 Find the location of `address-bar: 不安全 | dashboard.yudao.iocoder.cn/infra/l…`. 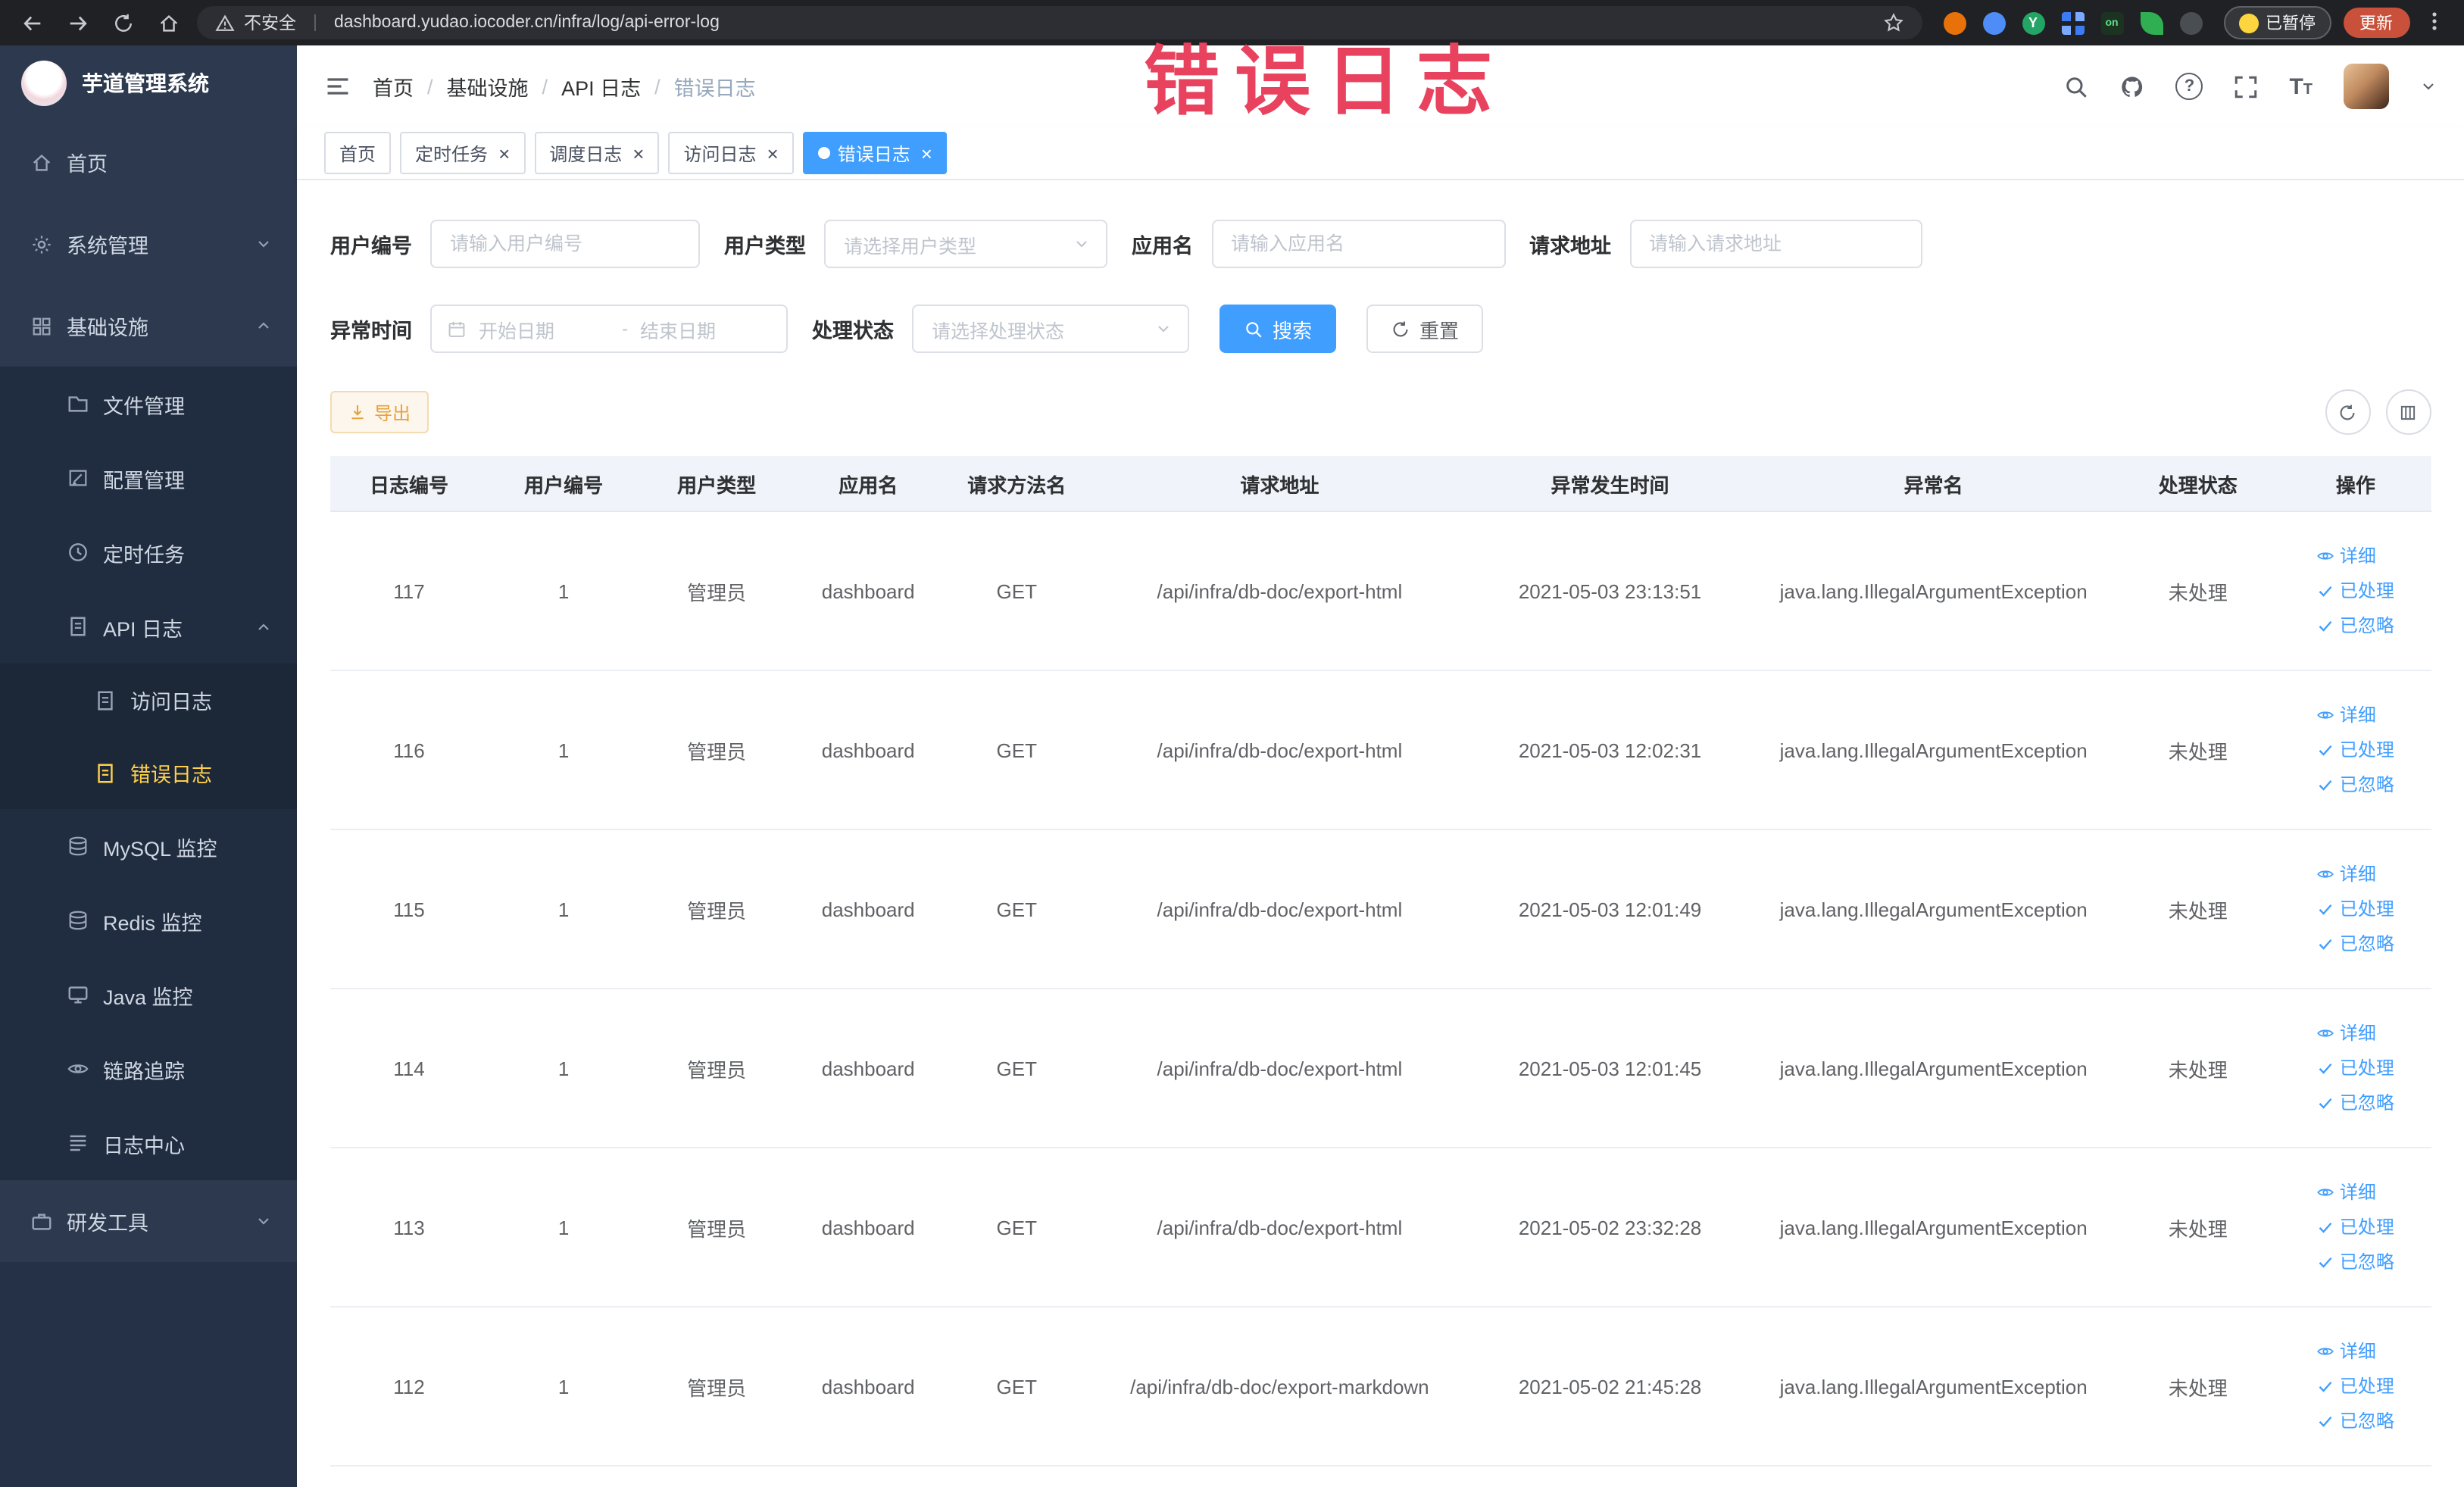

address-bar: 不安全 | dashboard.yudao.iocoder.cn/infra/l… is located at coordinates (1059, 22).